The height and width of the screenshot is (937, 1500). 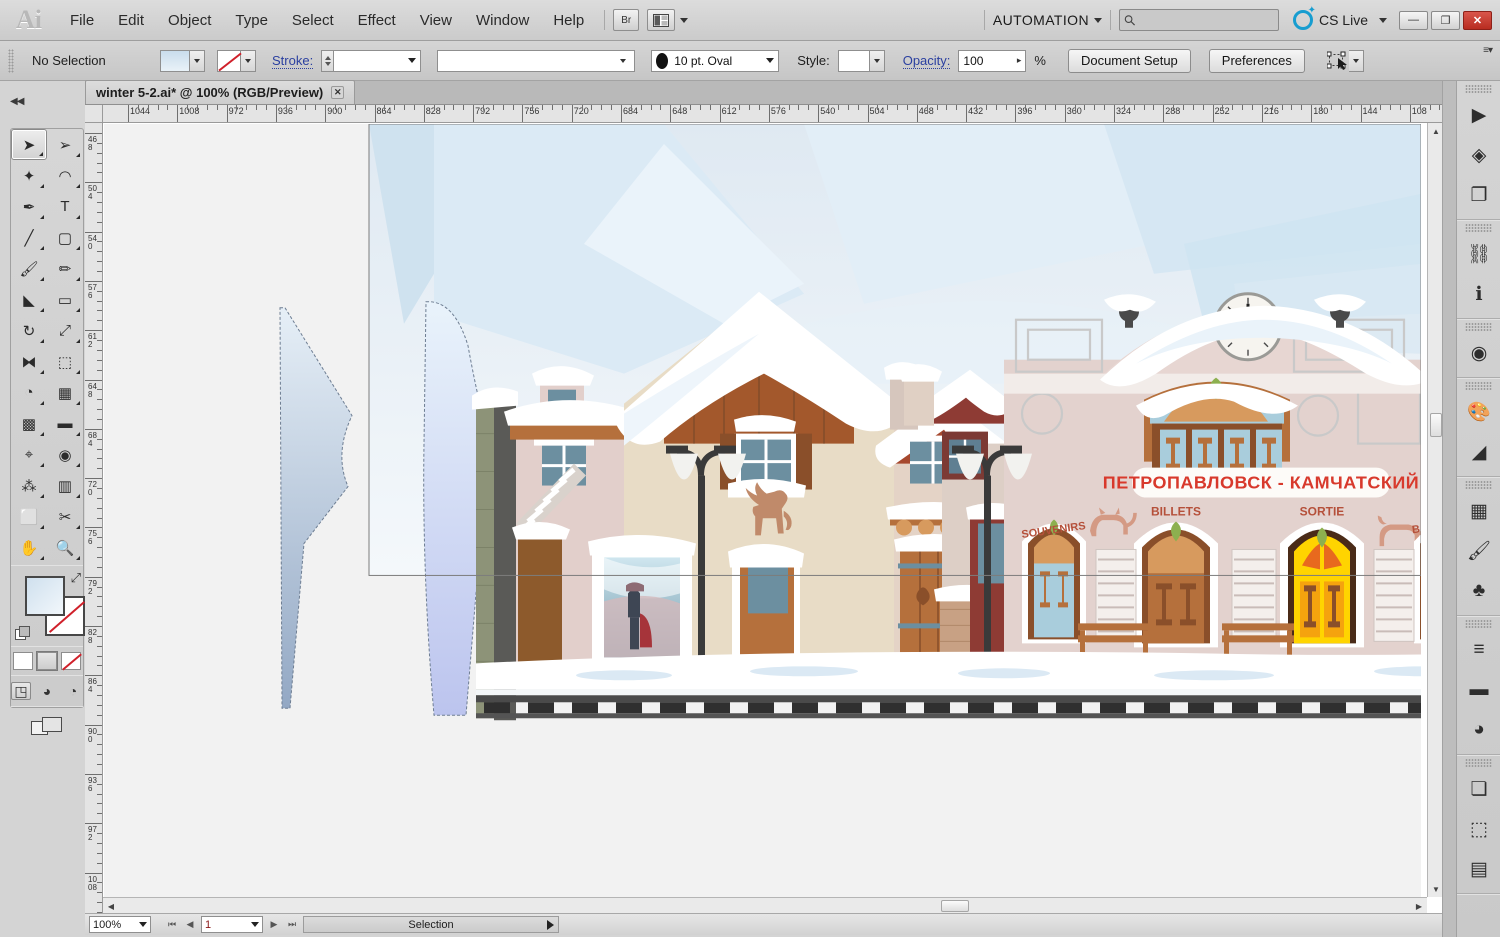 I want to click on zoom-tool: 🔍, so click(x=65, y=547).